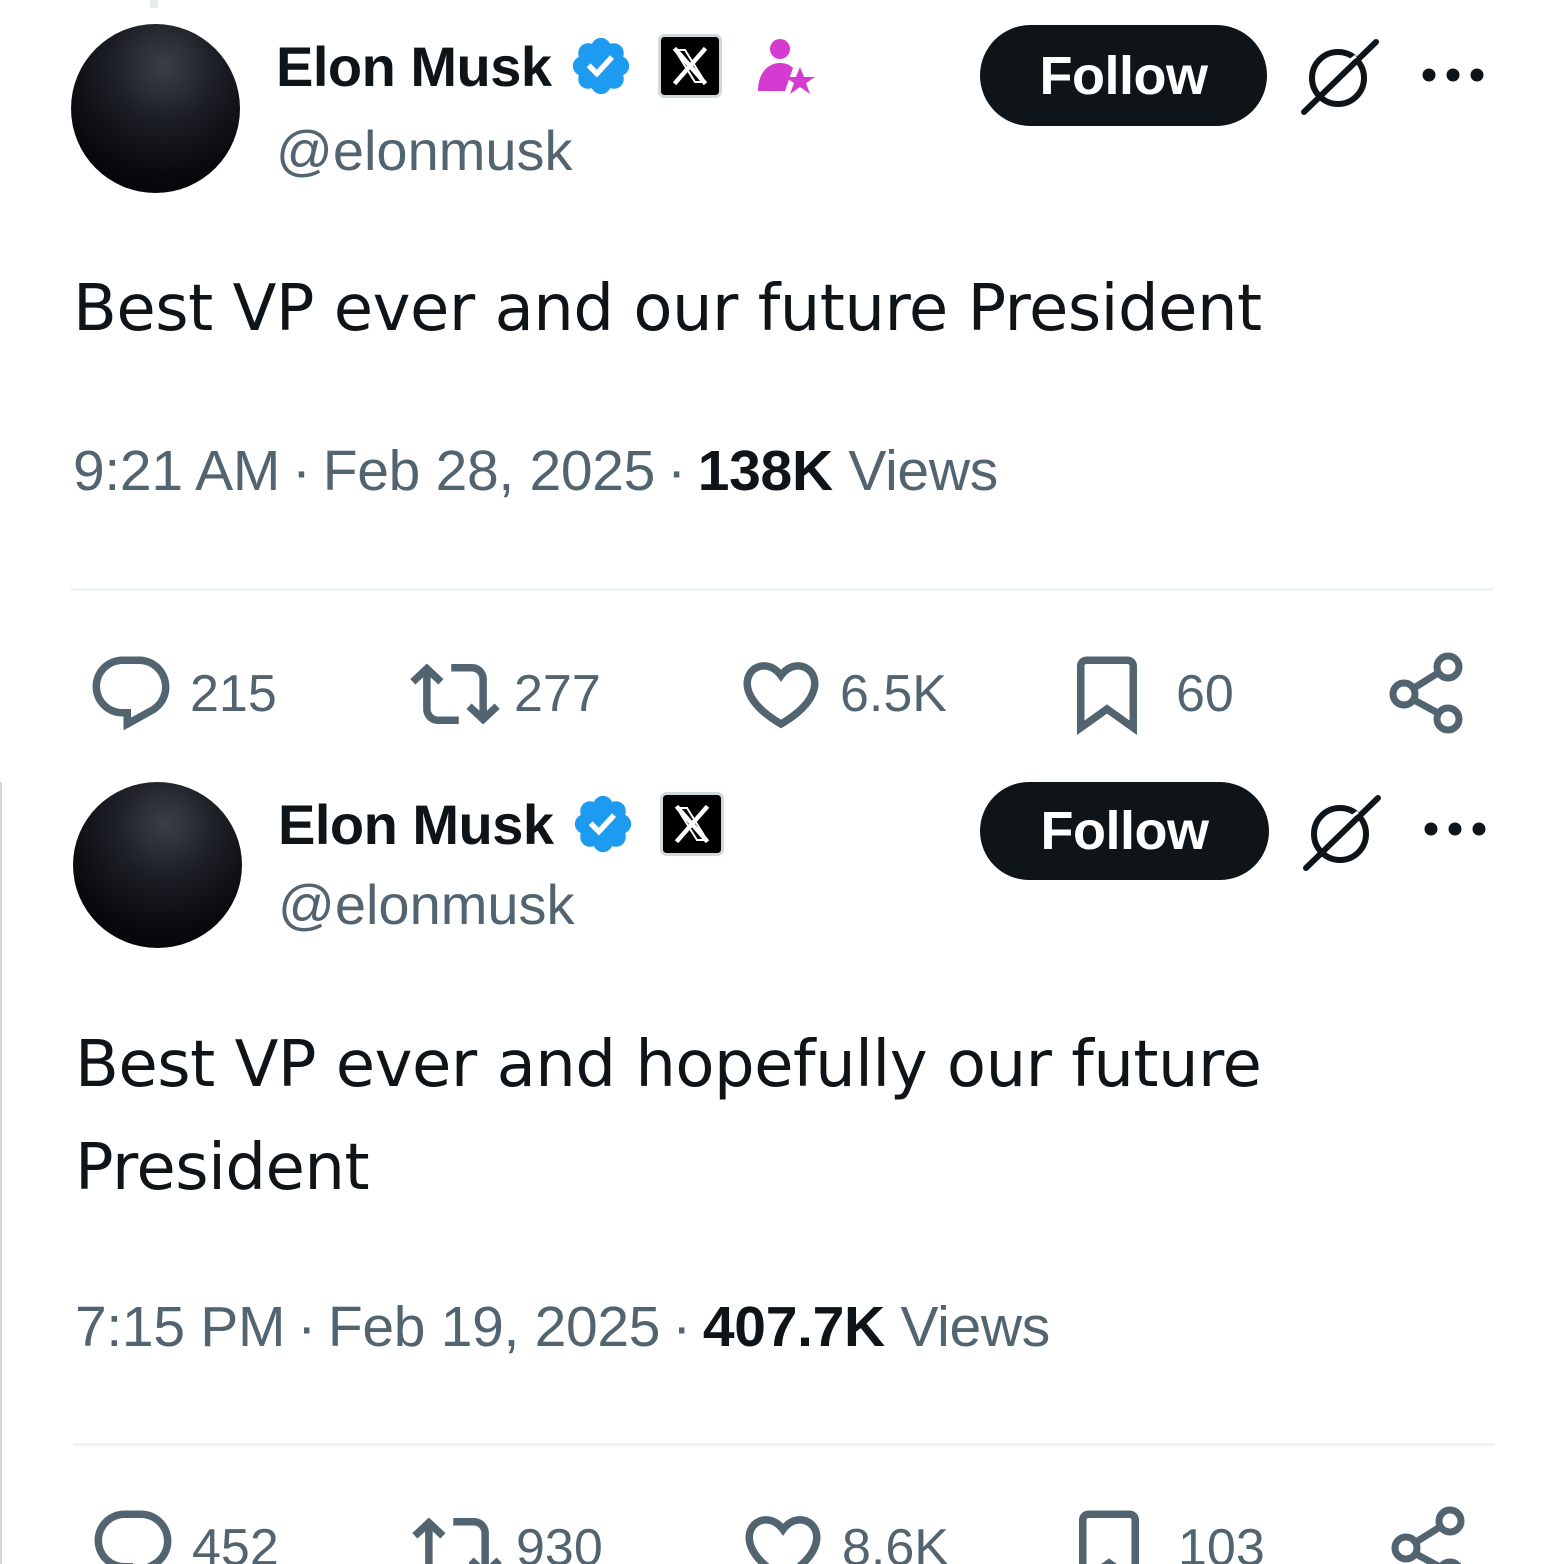 This screenshot has width=1564, height=1564. What do you see at coordinates (181, 694) in the screenshot?
I see `reply-button: 215` at bounding box center [181, 694].